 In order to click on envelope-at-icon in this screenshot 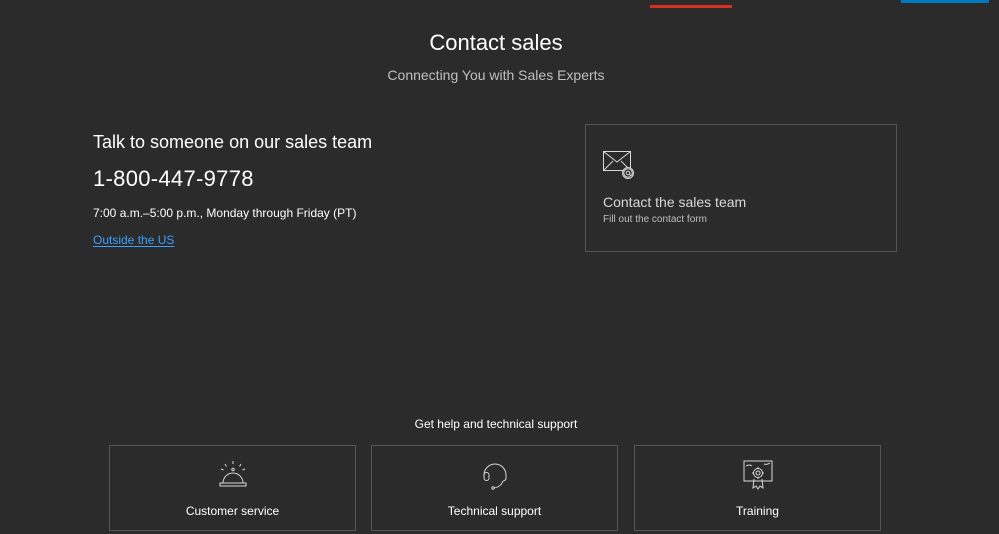, I will do `click(618, 165)`.